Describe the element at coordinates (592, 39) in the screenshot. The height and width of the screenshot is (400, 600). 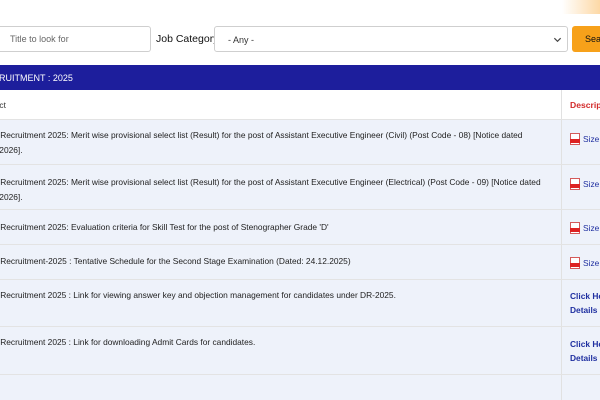
I see `search-button-label: Search` at that location.